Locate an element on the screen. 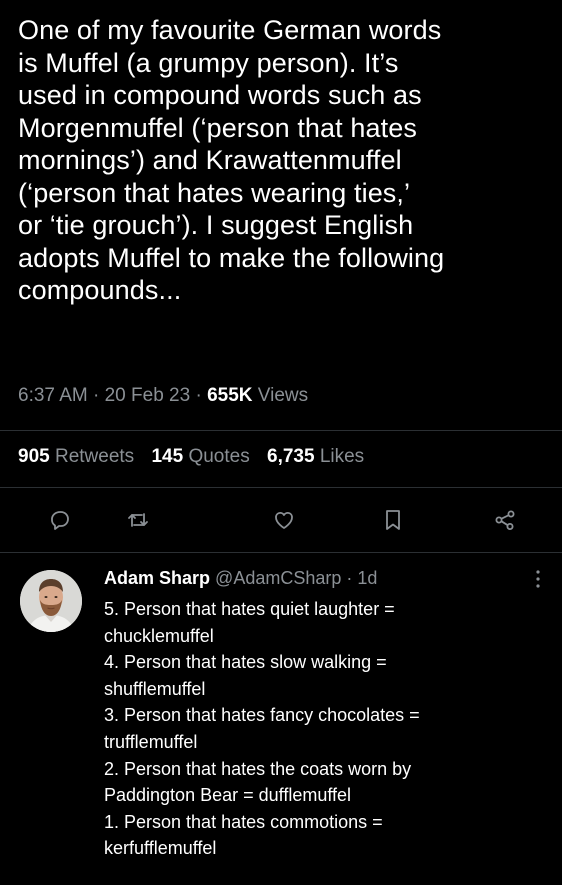 This screenshot has height=885, width=562. tweet-stats: 905 Retweets 145 Quotes 6,735 Likes is located at coordinates (191, 457).